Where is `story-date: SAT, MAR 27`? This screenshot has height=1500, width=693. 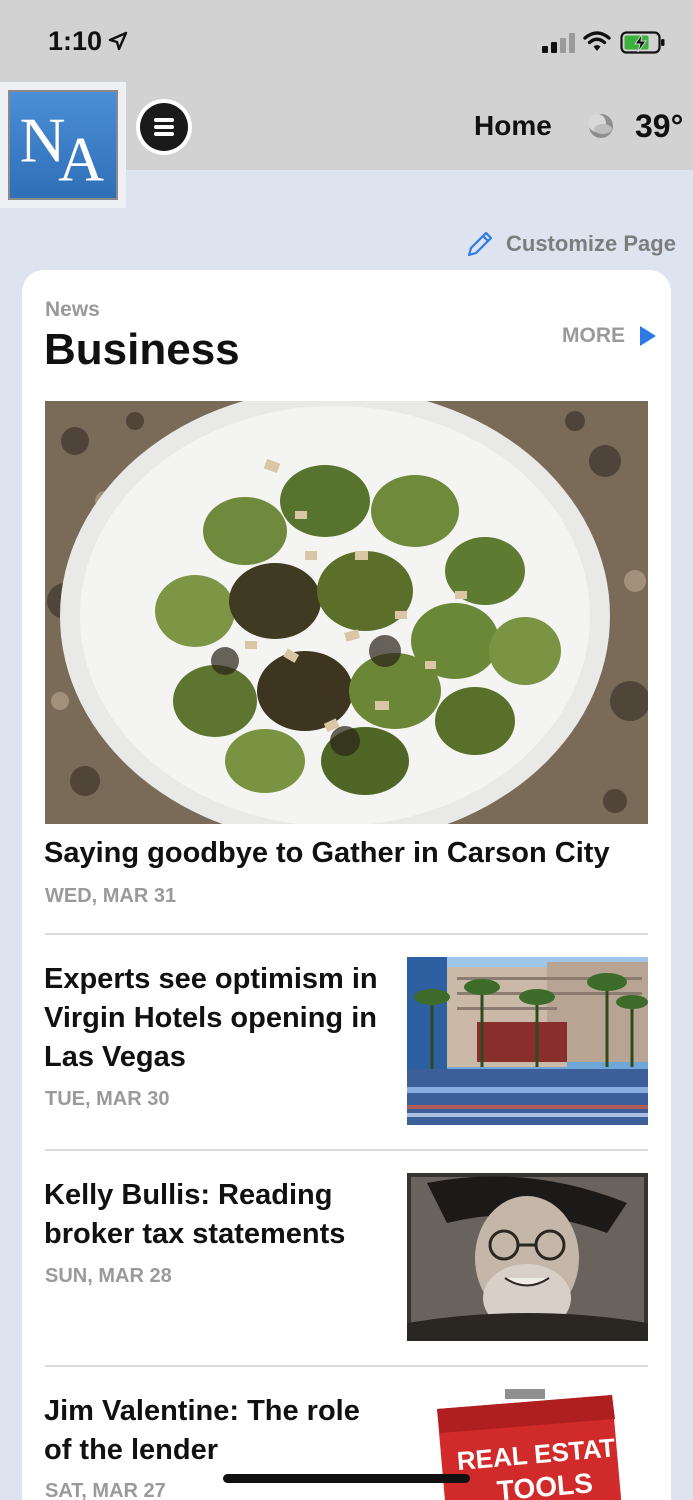 story-date: SAT, MAR 27 is located at coordinates (105, 1490).